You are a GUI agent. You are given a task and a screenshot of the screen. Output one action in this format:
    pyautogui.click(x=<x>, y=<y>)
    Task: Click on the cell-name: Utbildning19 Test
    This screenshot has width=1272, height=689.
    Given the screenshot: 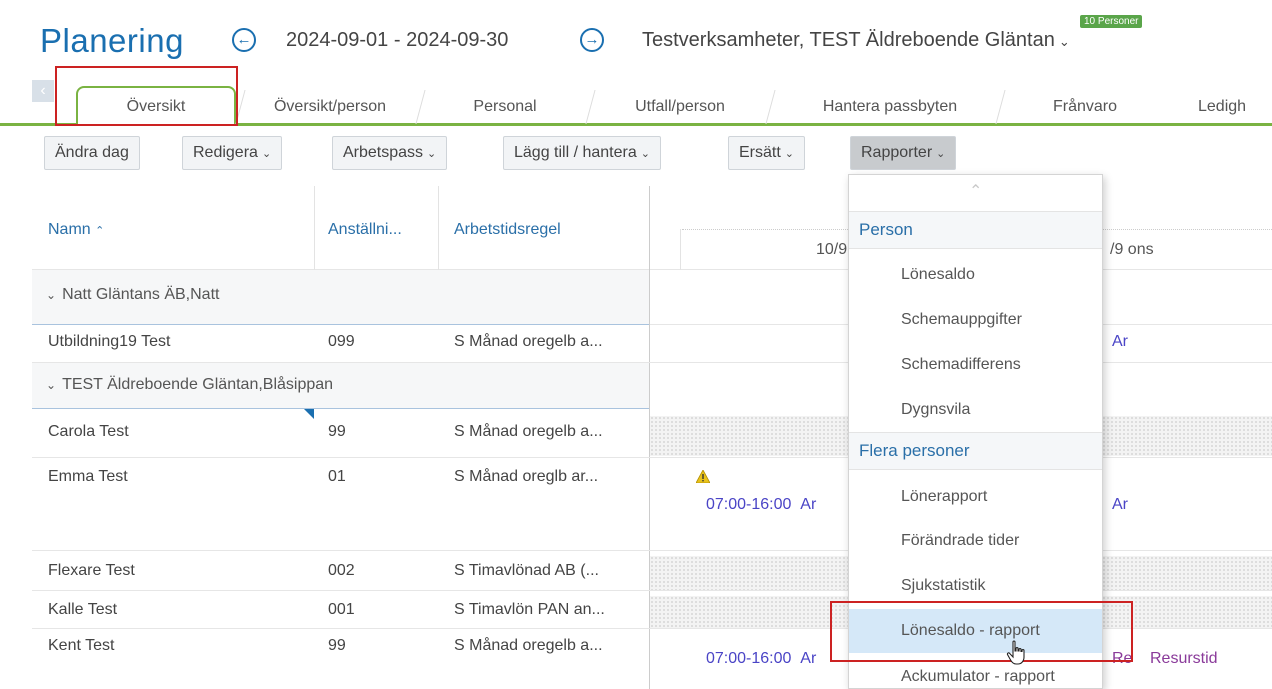 What is the action you would take?
    pyautogui.click(x=109, y=341)
    